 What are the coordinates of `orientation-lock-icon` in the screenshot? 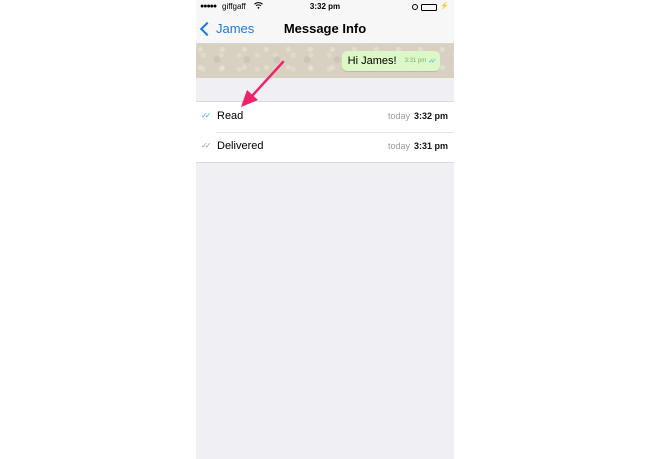 It's located at (415, 7).